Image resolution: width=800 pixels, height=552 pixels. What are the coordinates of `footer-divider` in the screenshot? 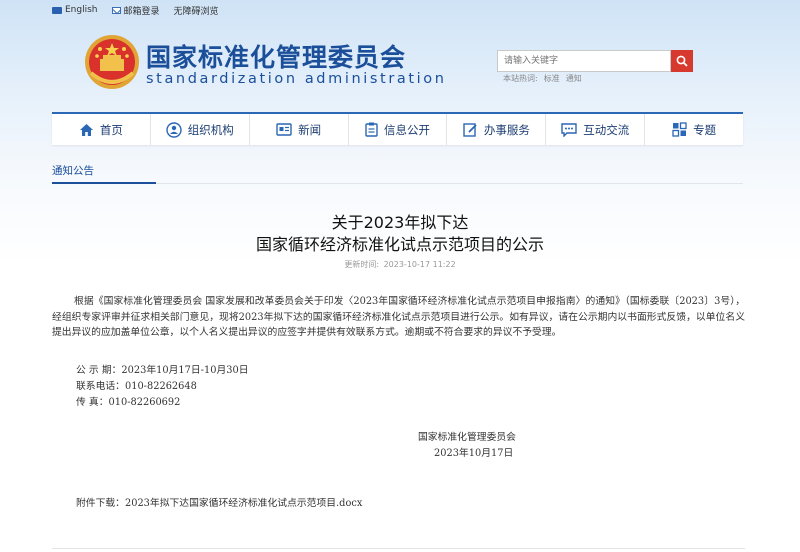 It's located at (398, 548).